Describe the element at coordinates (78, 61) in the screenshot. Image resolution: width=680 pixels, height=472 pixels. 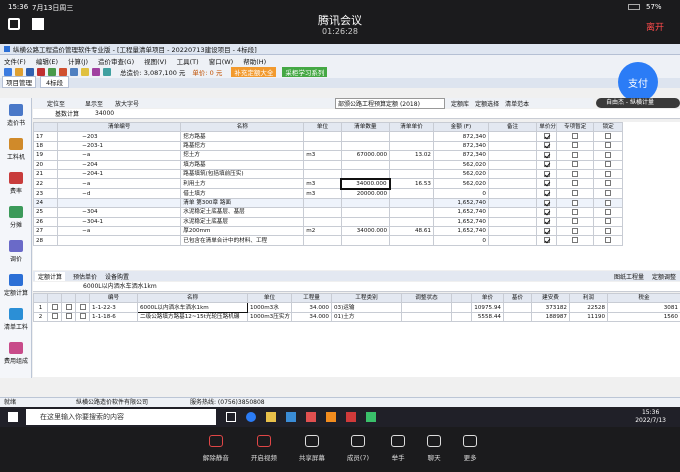
I see `menu-calc: 计算(J)` at that location.